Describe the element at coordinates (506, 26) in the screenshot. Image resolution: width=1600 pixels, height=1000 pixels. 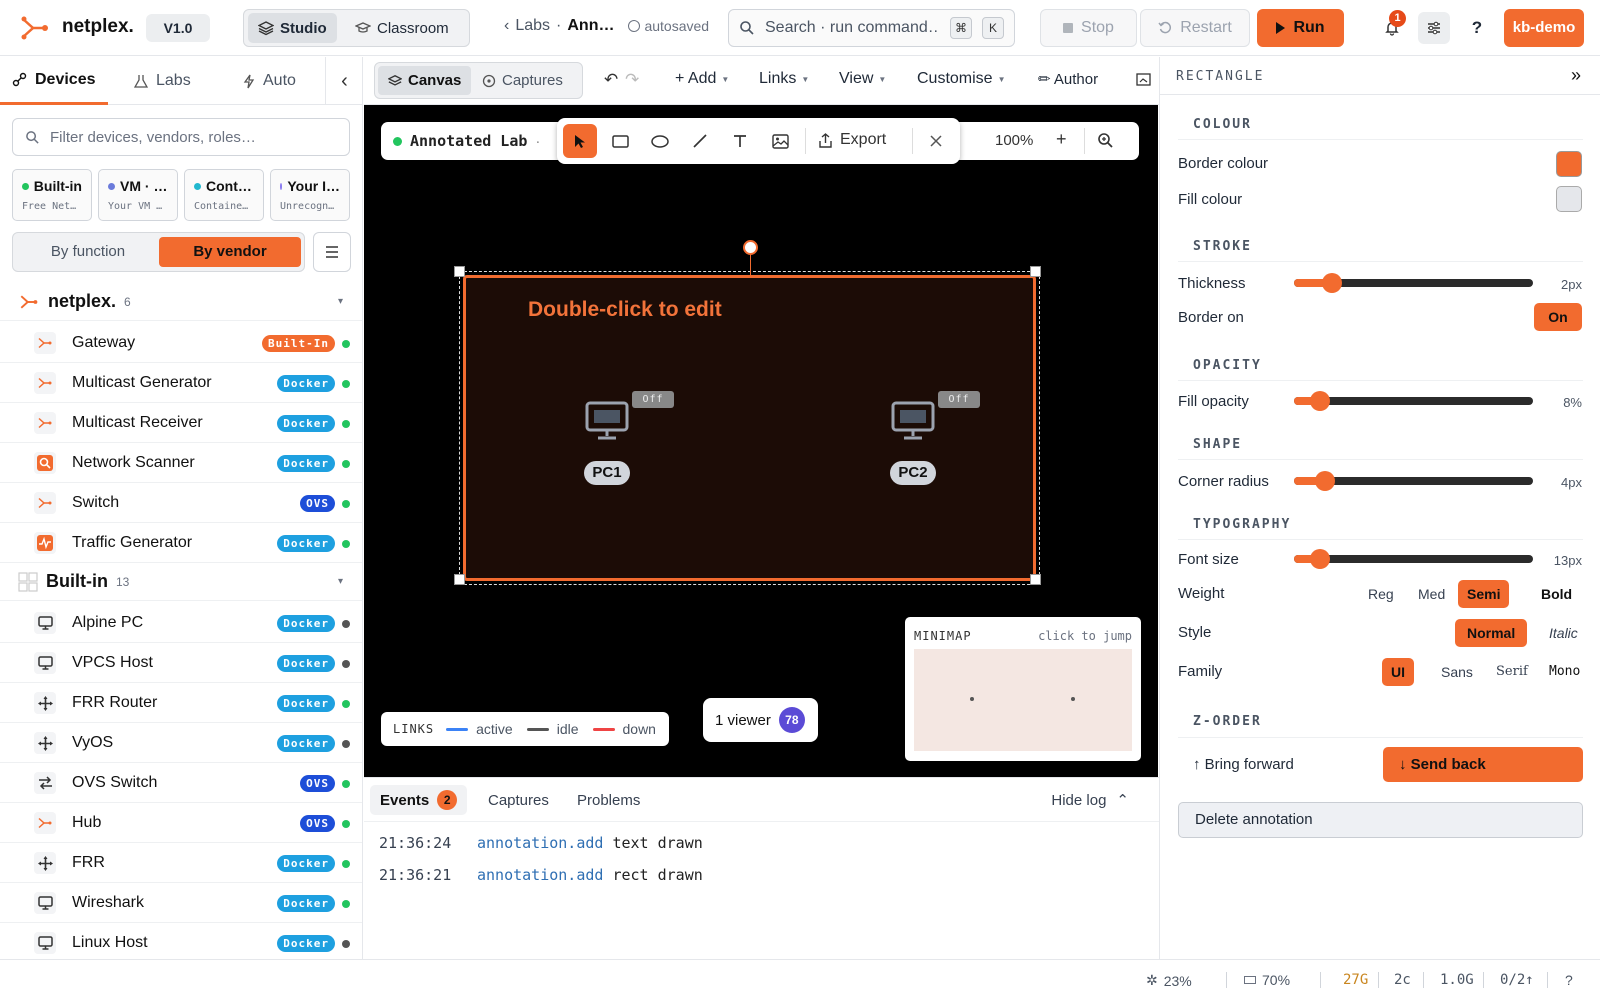
I see `chevron-left-icon: ‹` at that location.